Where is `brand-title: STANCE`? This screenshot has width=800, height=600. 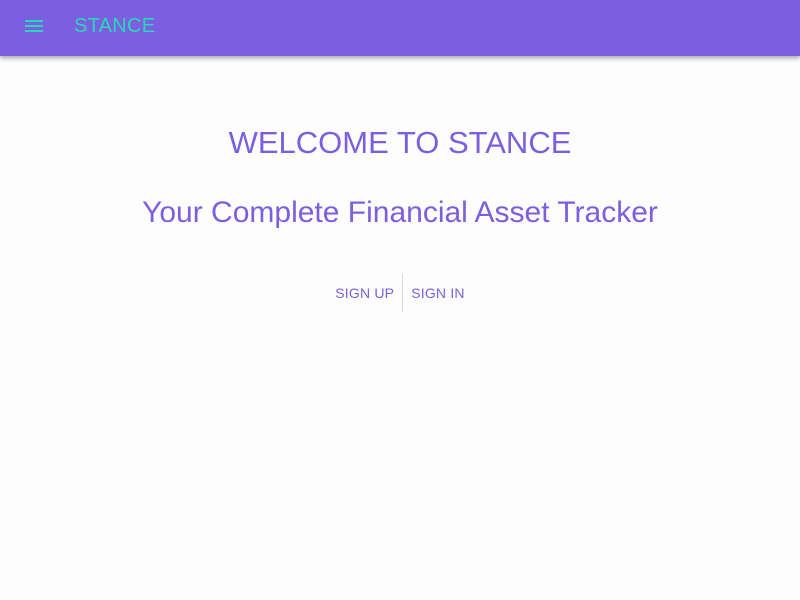
brand-title: STANCE is located at coordinates (114, 26).